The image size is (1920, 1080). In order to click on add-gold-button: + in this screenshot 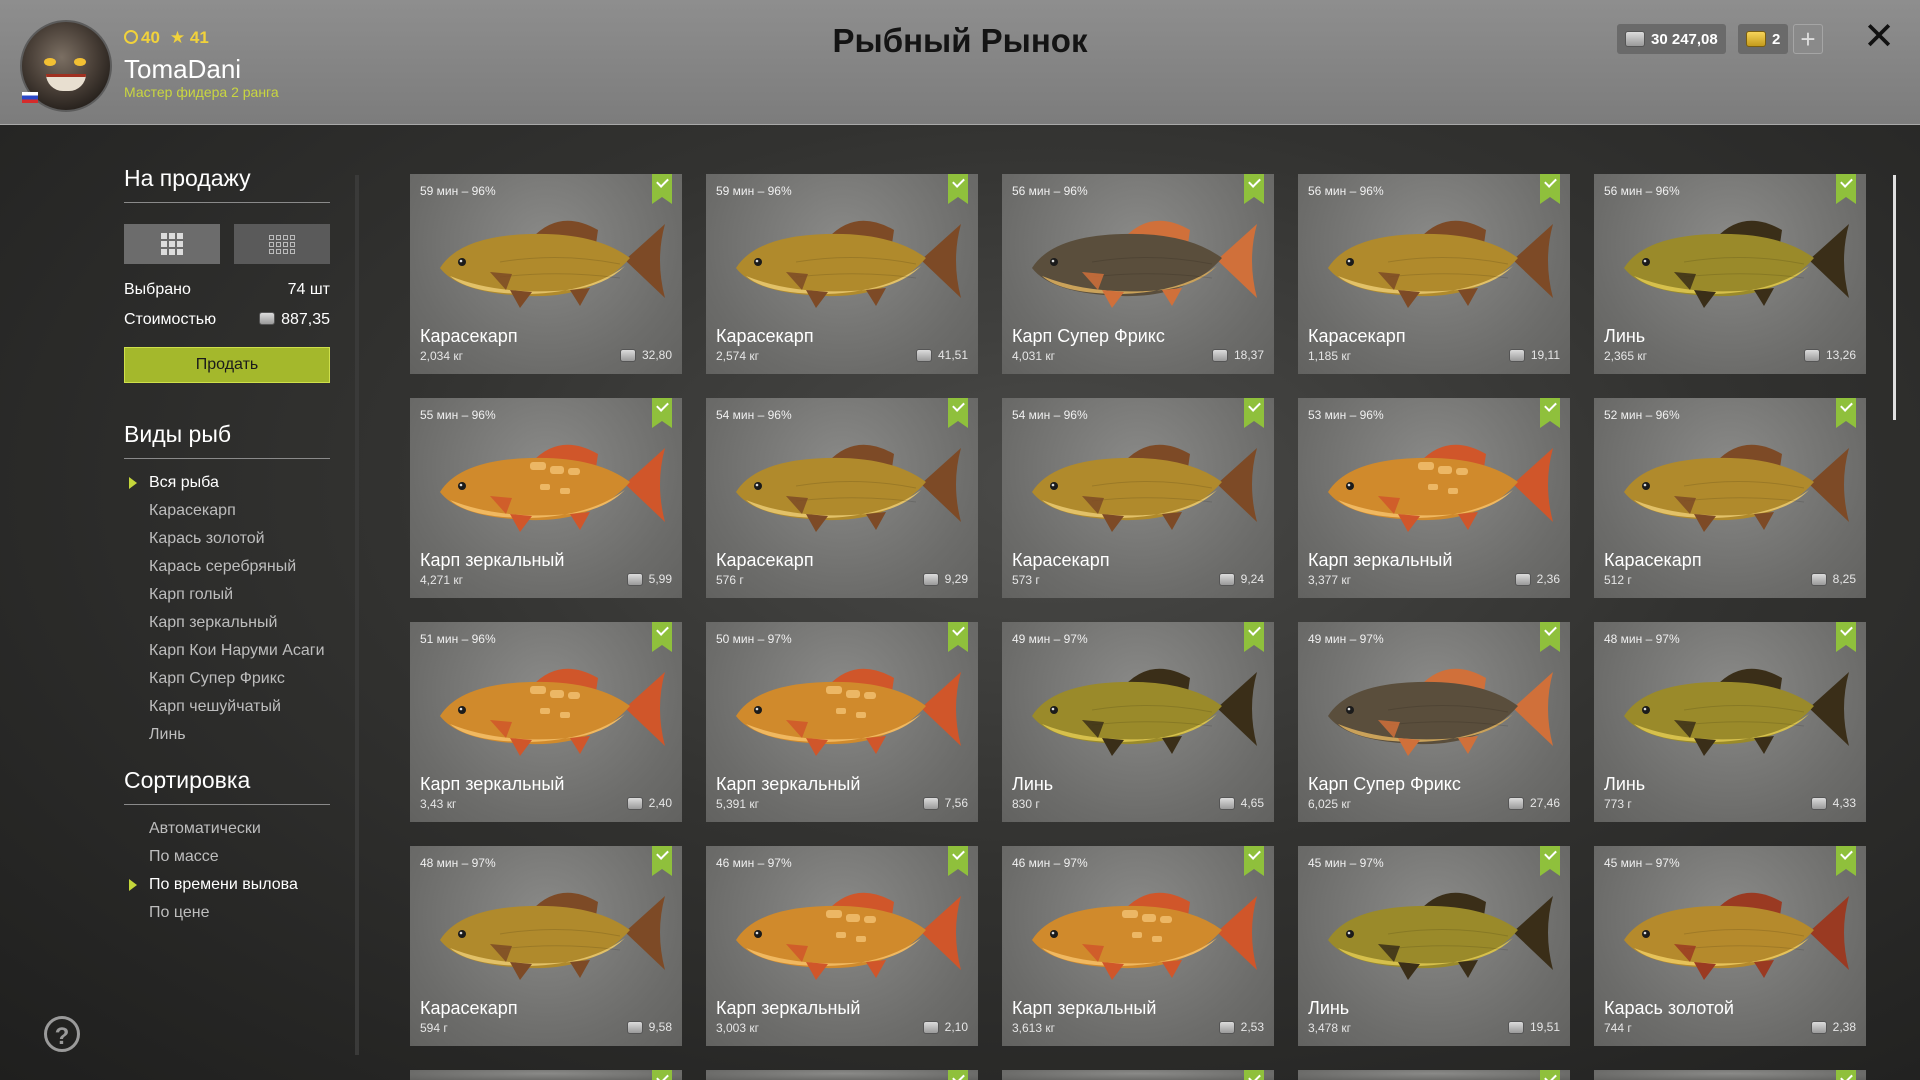, I will do `click(1808, 39)`.